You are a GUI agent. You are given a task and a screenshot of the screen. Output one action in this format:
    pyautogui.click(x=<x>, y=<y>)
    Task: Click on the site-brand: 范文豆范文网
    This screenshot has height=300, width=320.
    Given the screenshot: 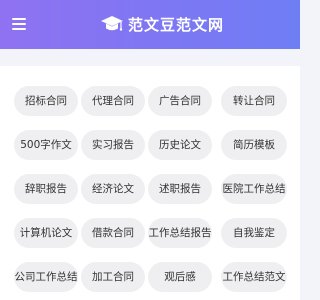 What is the action you would take?
    pyautogui.click(x=162, y=24)
    